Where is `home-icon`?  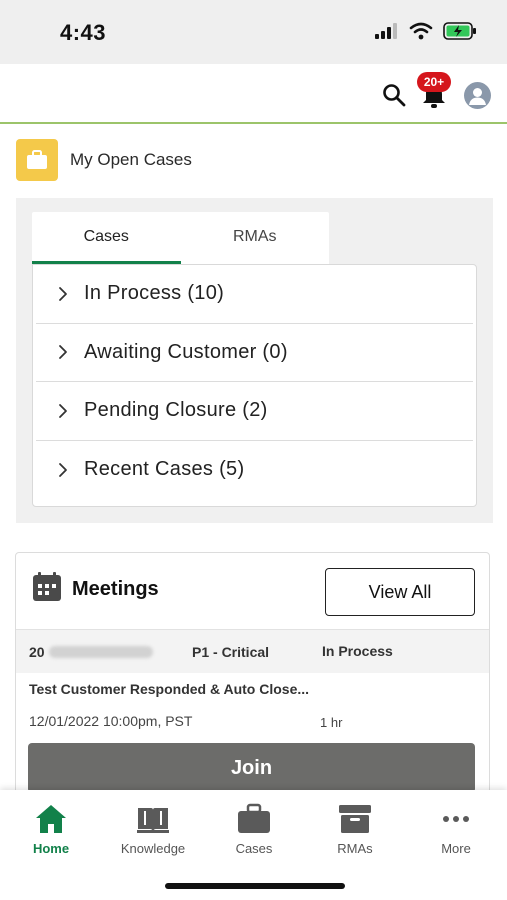
home-icon is located at coordinates (51, 819).